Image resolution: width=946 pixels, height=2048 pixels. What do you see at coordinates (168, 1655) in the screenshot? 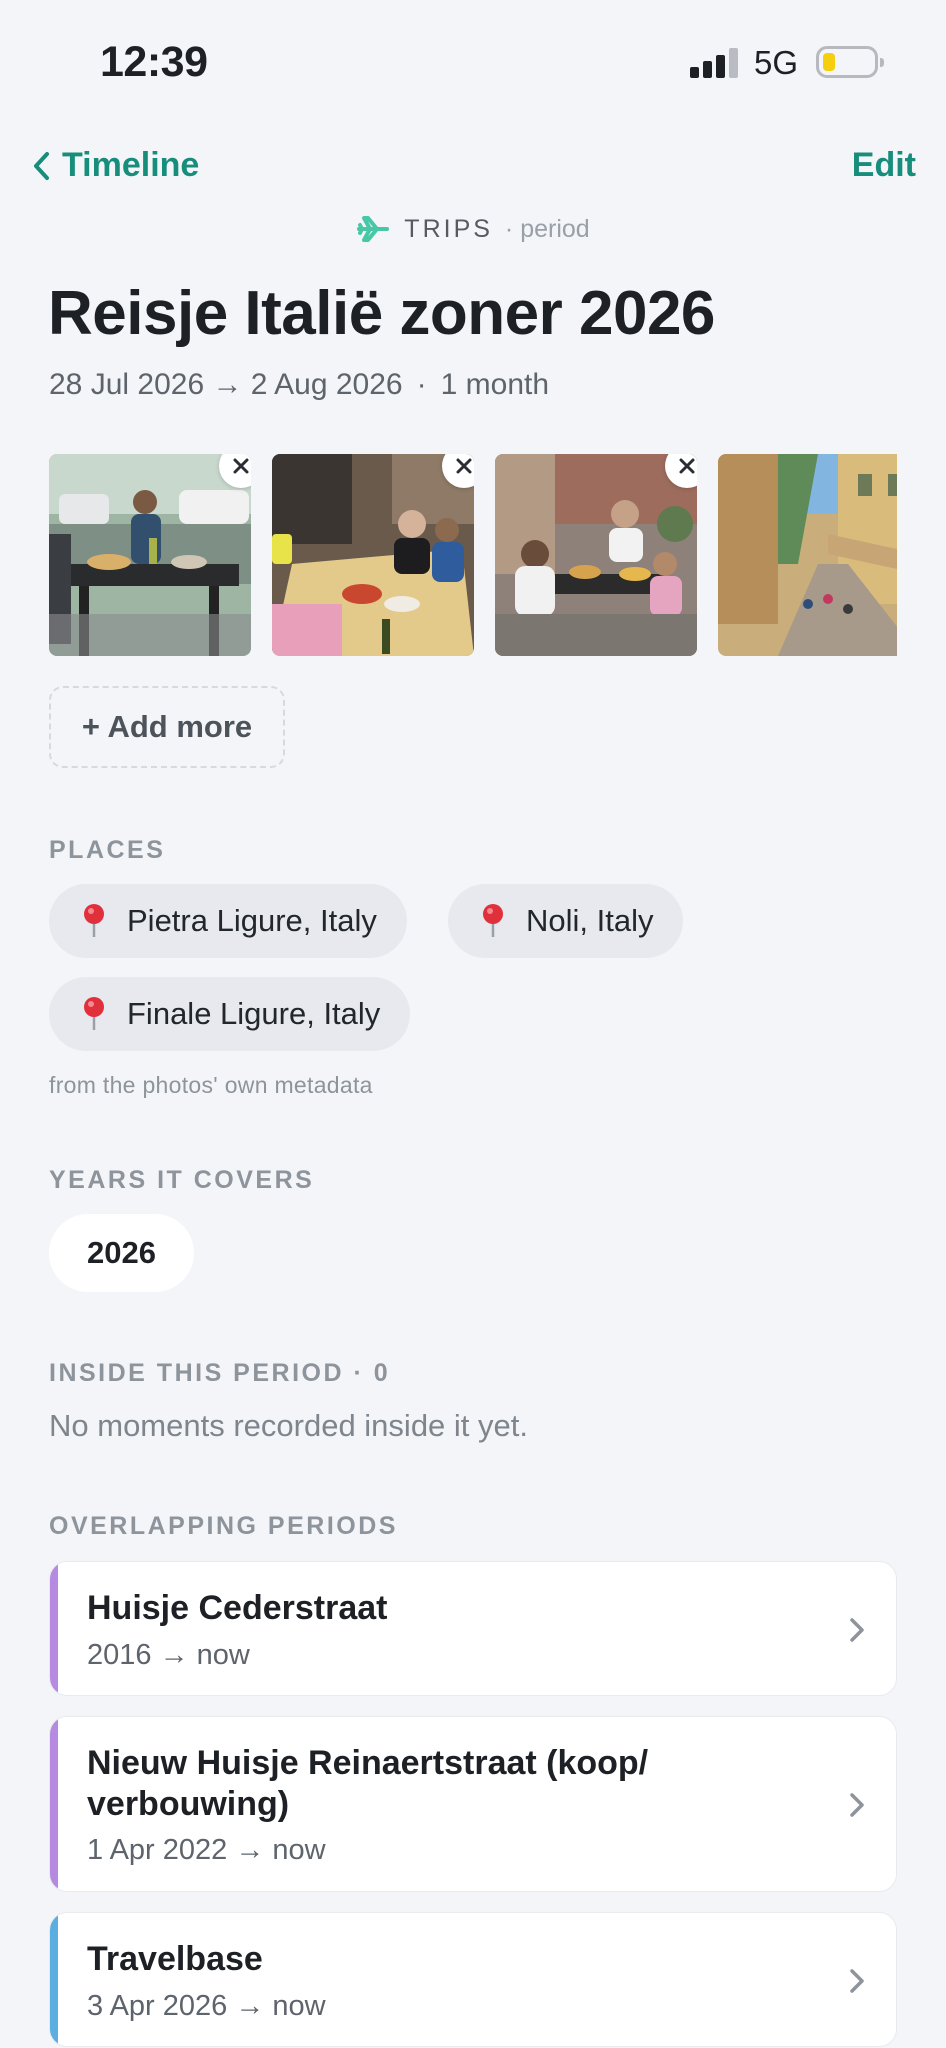
I see `period-card-range: 2016 → now` at bounding box center [168, 1655].